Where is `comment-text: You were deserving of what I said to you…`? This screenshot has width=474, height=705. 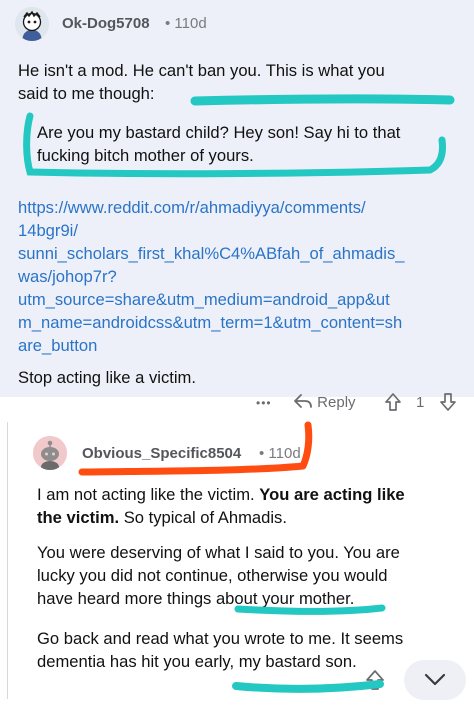
comment-text: You were deserving of what I said to you… is located at coordinates (218, 575).